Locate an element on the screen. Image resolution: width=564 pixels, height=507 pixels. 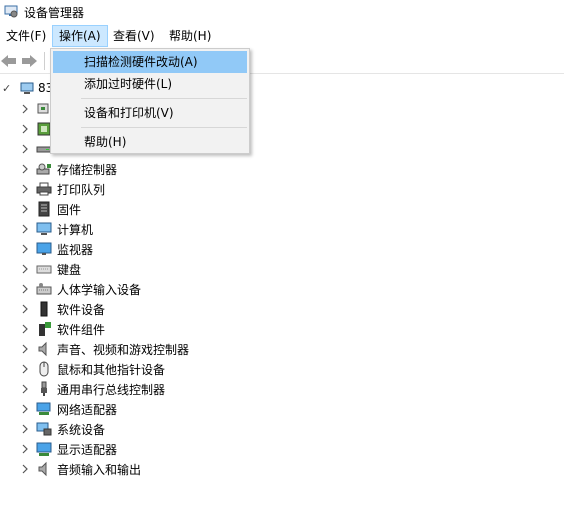
menu-item-help: 帮助(H) is located at coordinates (150, 142).